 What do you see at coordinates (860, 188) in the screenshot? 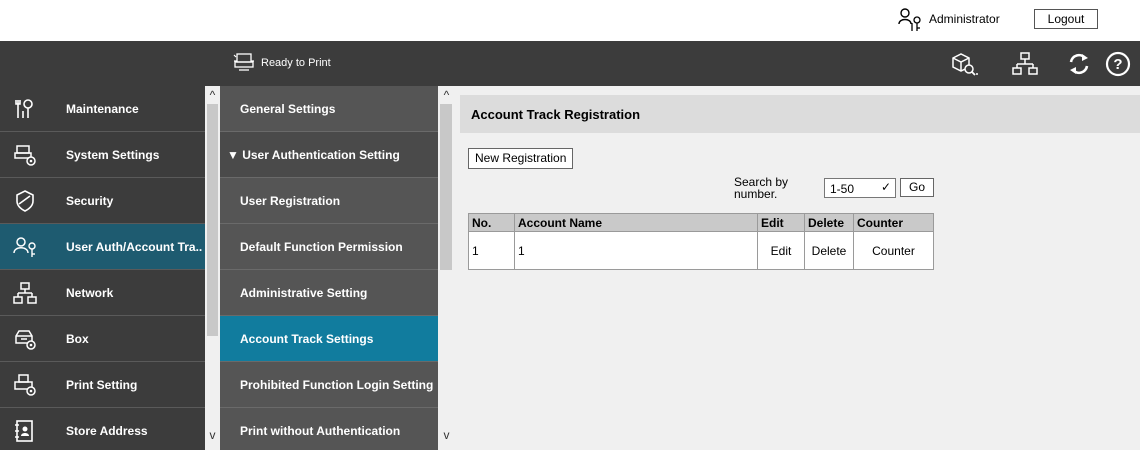
I see `search-range-select: 1-50 ✓` at bounding box center [860, 188].